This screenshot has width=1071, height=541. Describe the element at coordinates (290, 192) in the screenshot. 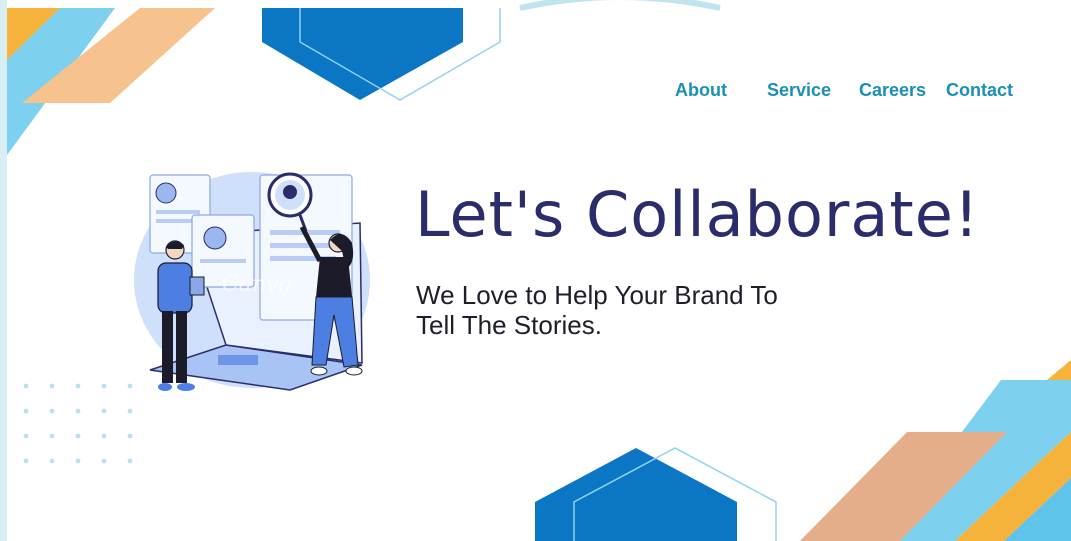

I see `magnifier-avatar-head` at that location.